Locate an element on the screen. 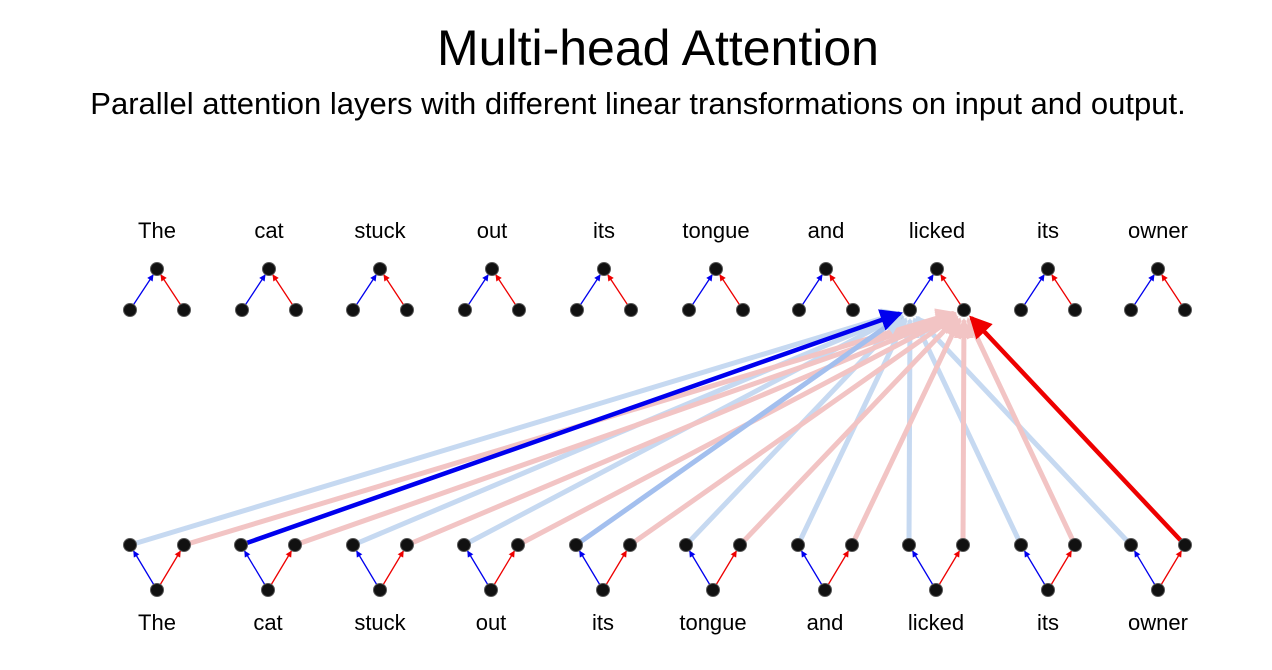  top-token-label-5: tongue is located at coordinates (715, 230).